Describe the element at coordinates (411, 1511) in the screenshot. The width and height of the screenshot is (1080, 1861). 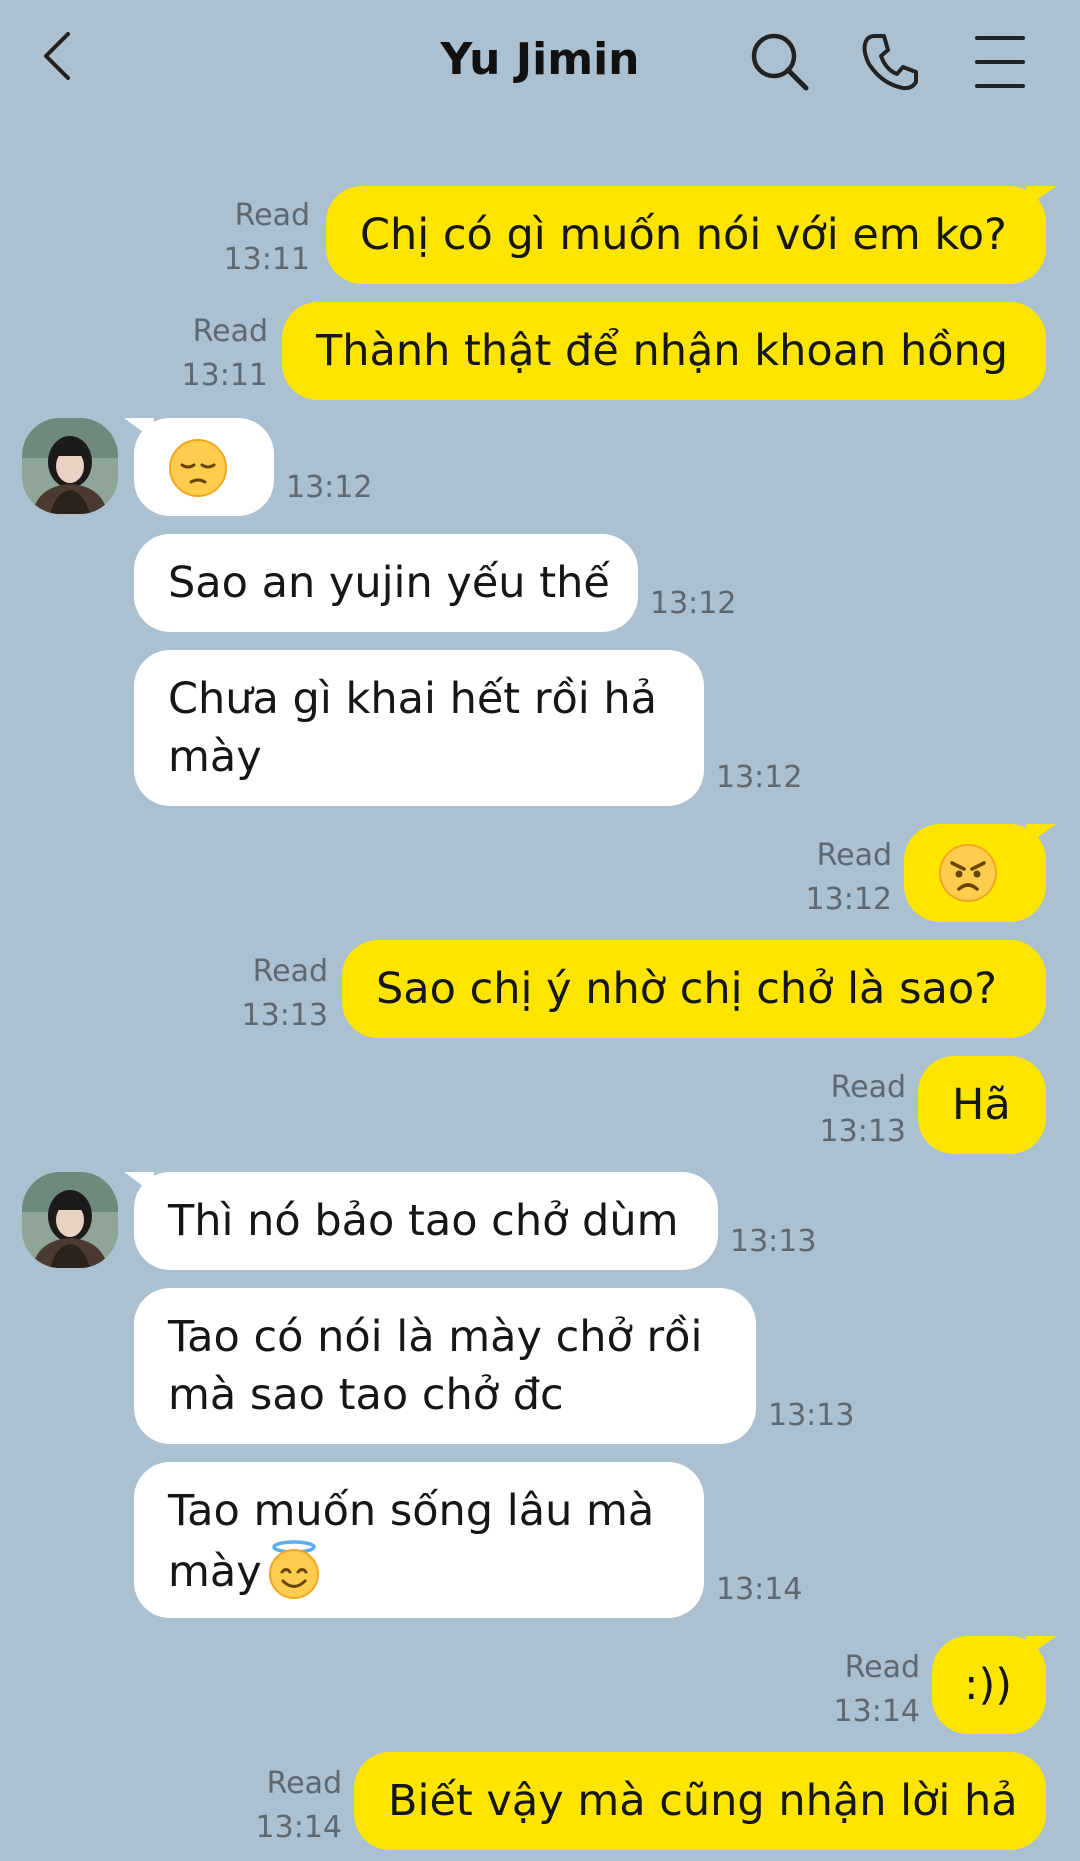
I see `message-line: Tao muốn sống lâu mà` at that location.